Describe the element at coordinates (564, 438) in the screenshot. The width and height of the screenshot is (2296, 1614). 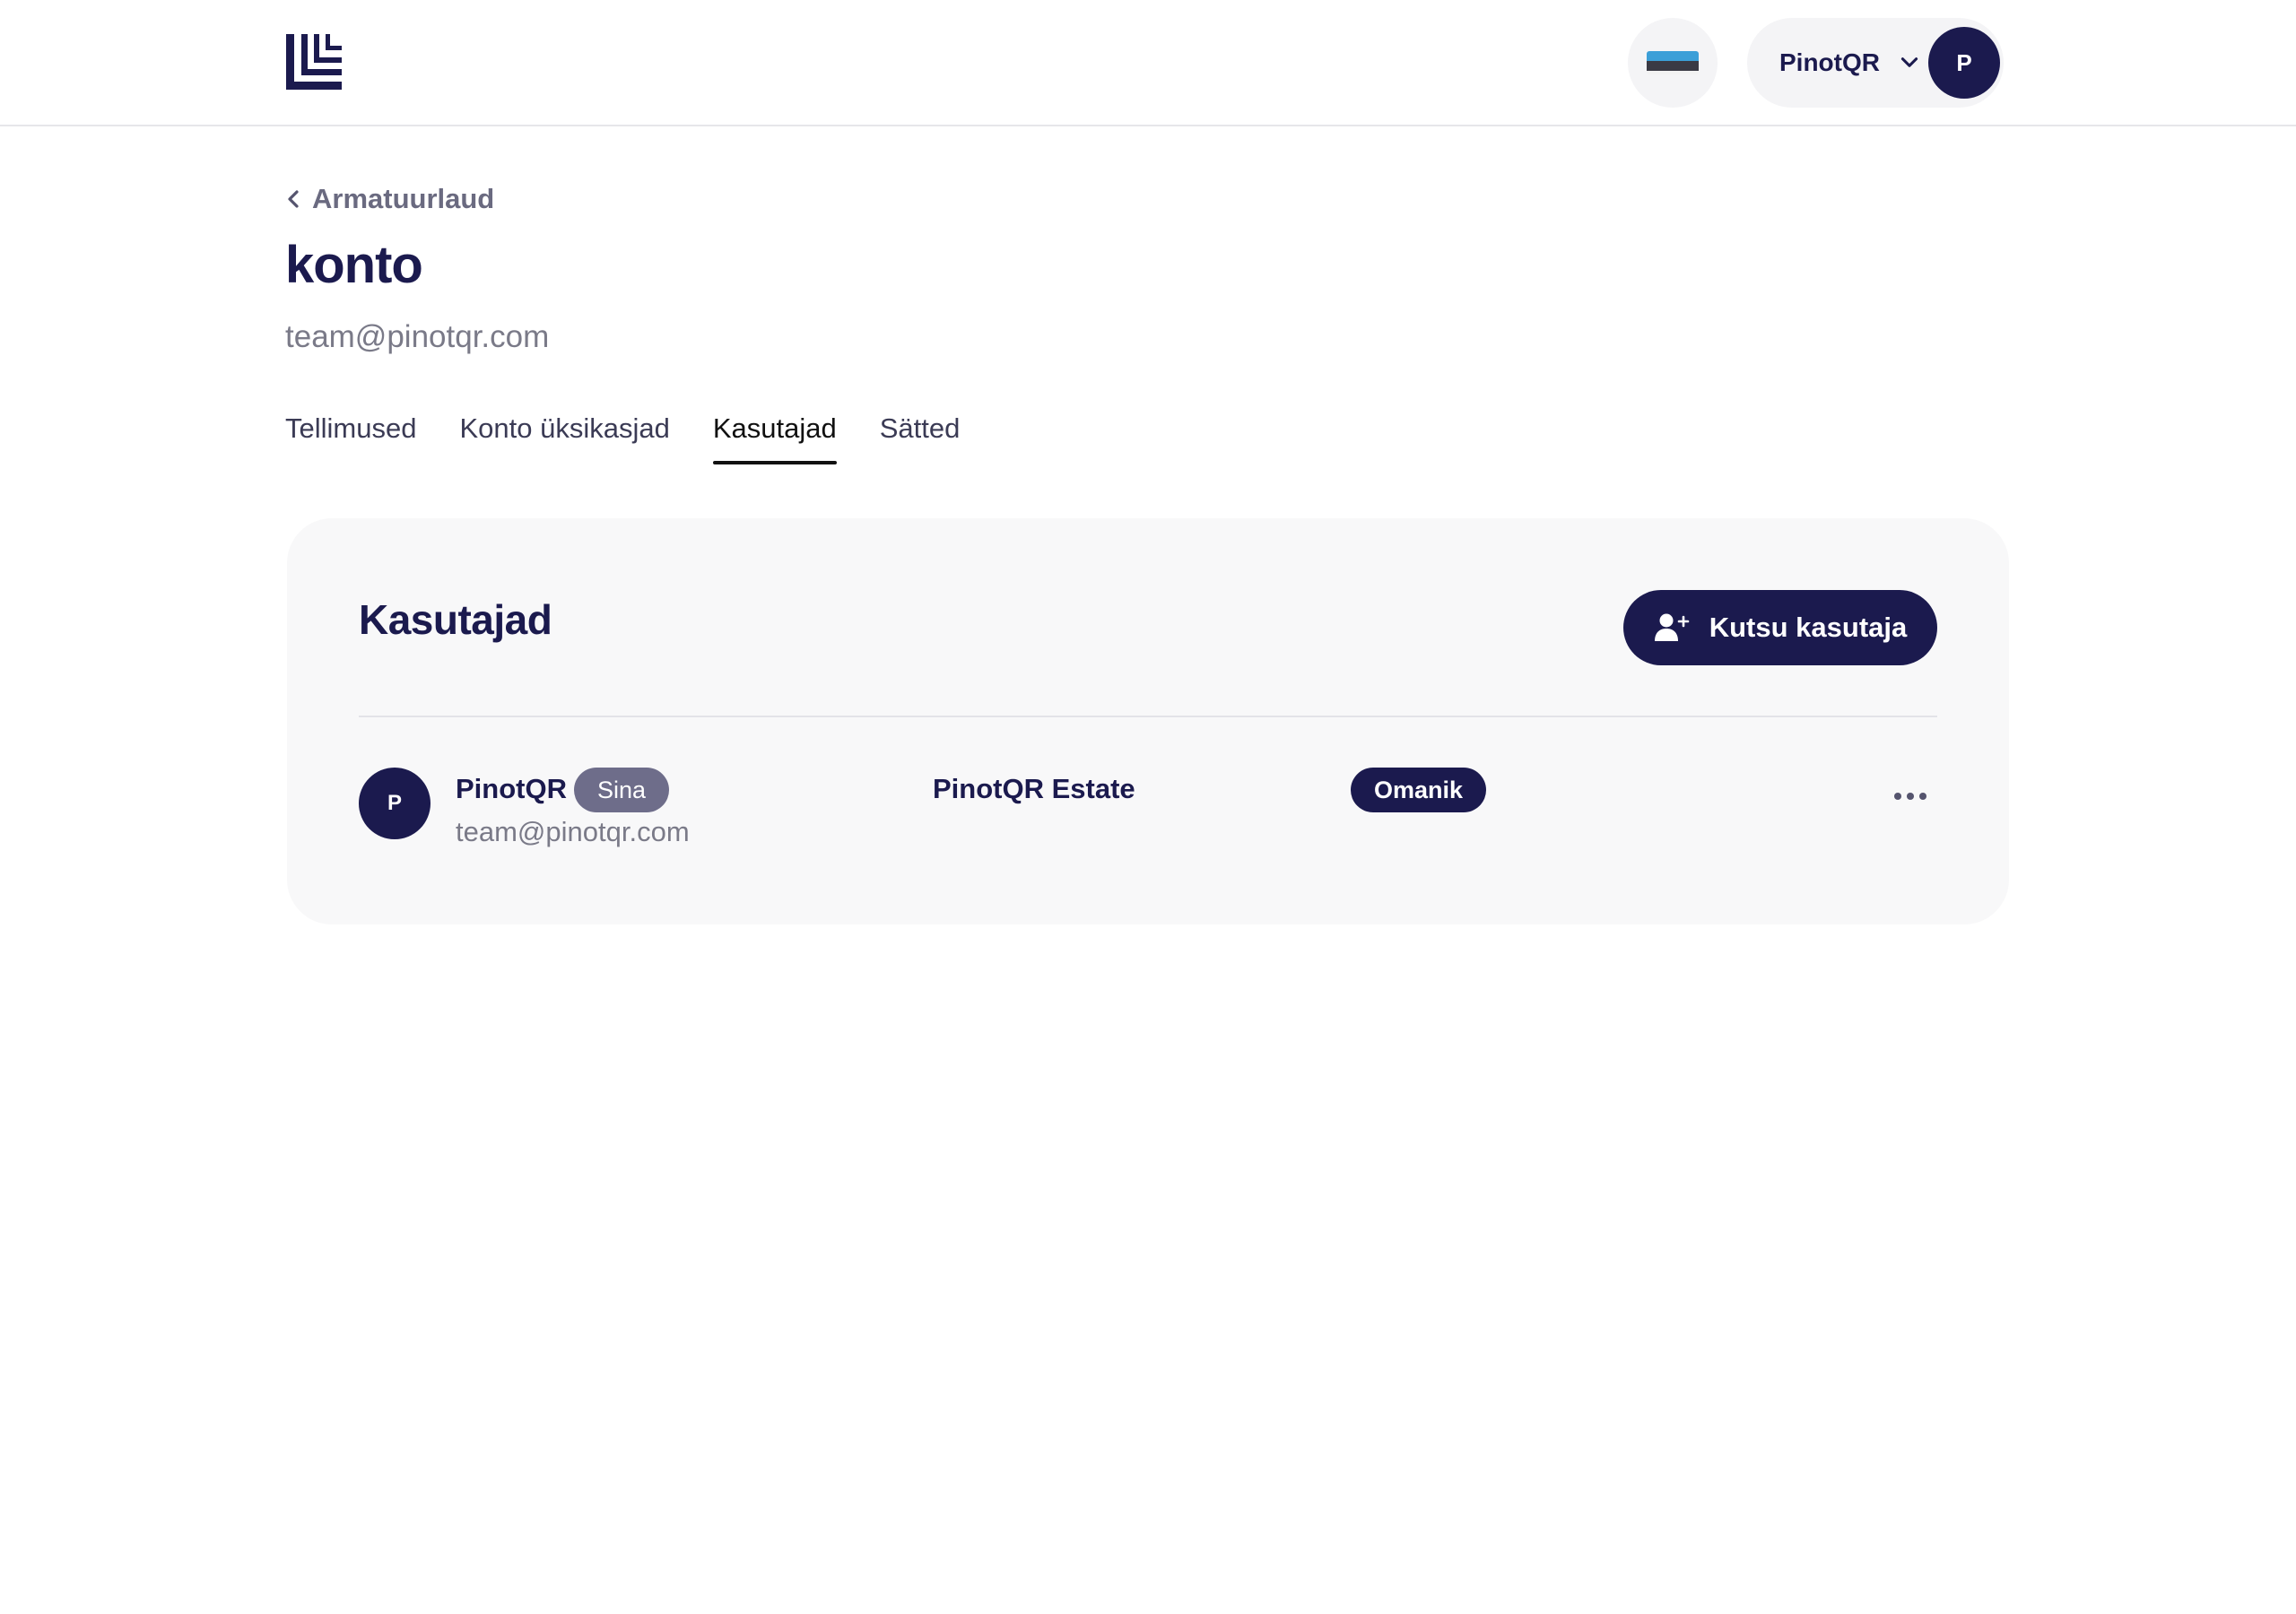
I see `tab-account-details: Konto üksikasjad` at that location.